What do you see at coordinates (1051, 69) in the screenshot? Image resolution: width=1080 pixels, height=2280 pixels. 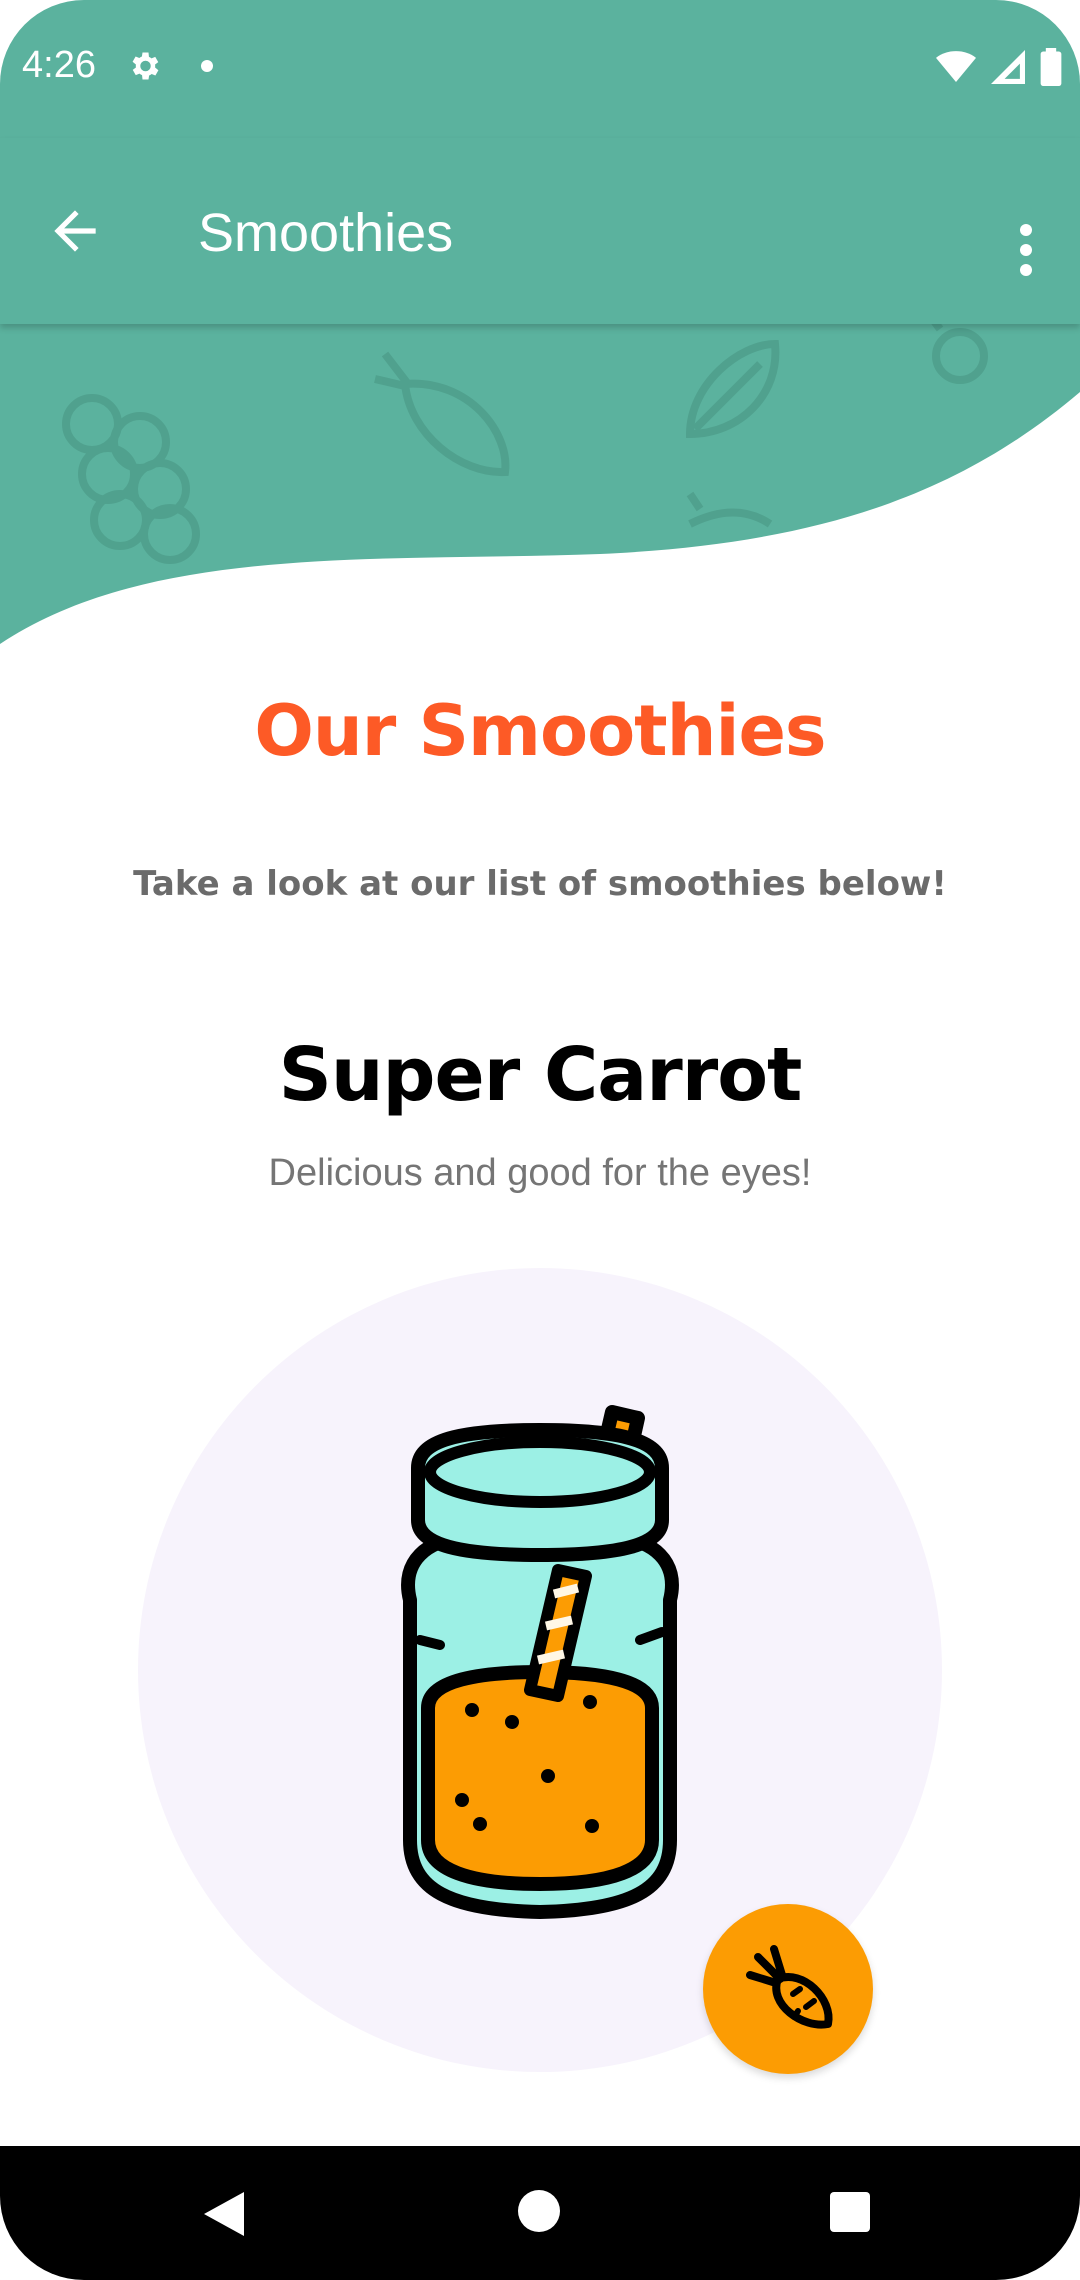 I see `battery-icon` at bounding box center [1051, 69].